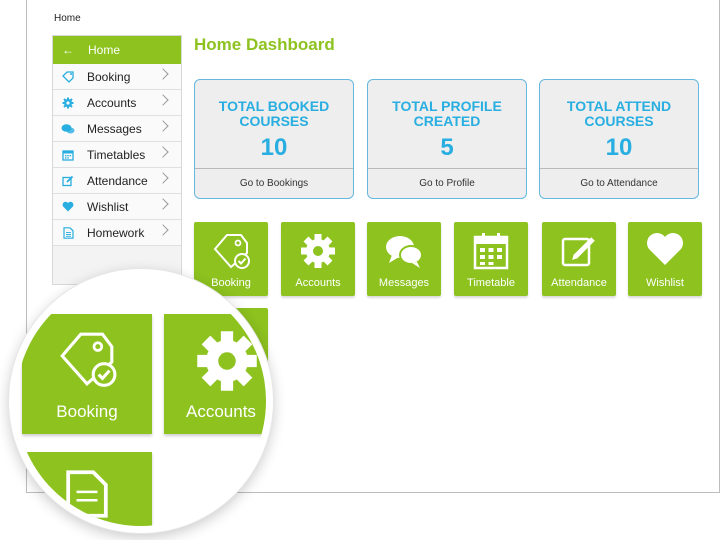  I want to click on back-arrow-icon: ←, so click(68, 50).